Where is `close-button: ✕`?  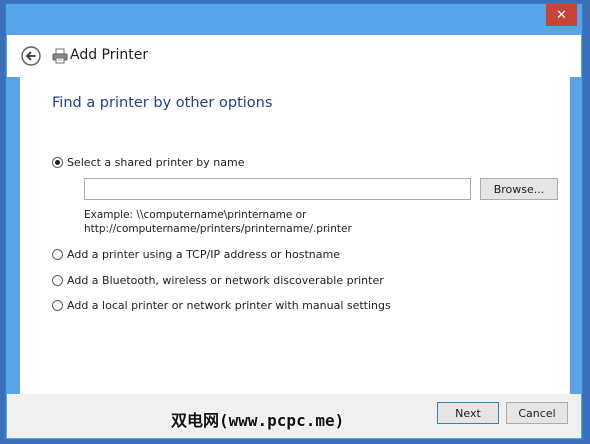
close-button: ✕ is located at coordinates (561, 15).